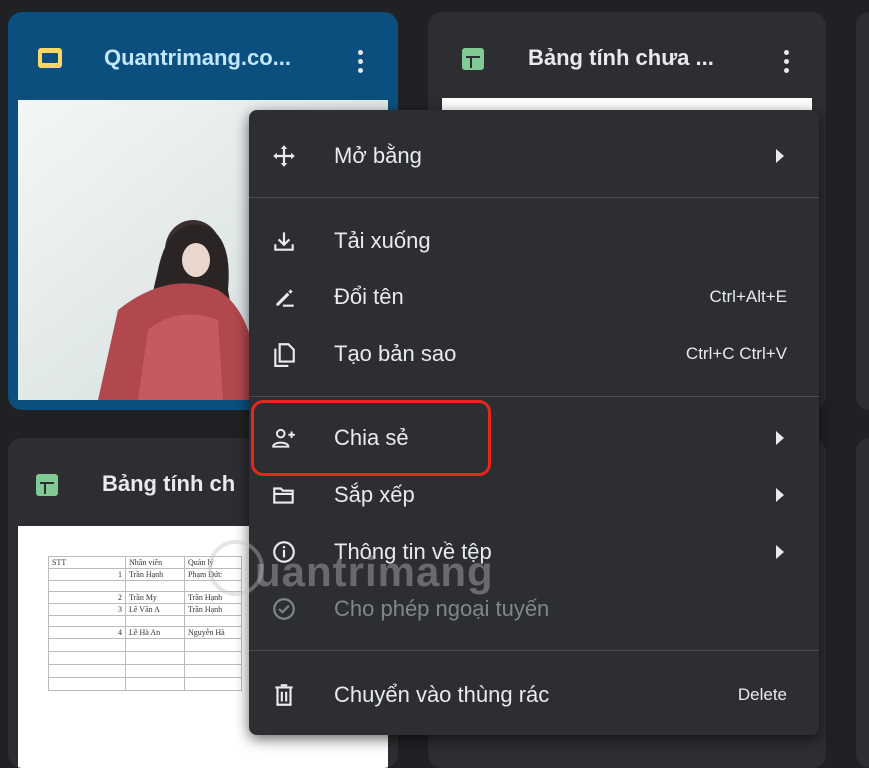 The height and width of the screenshot is (768, 869). I want to click on offline-check-icon, so click(284, 609).